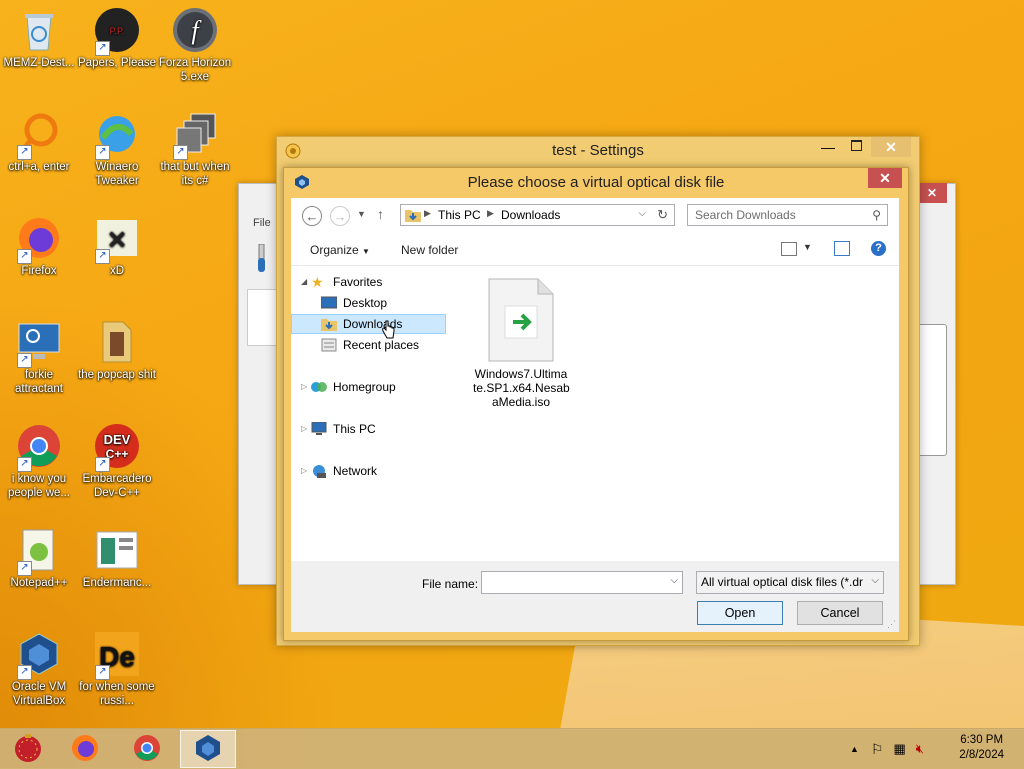  Describe the element at coordinates (39, 167) in the screenshot. I see `desktop-icon-label: ctrl+a, enter` at that location.